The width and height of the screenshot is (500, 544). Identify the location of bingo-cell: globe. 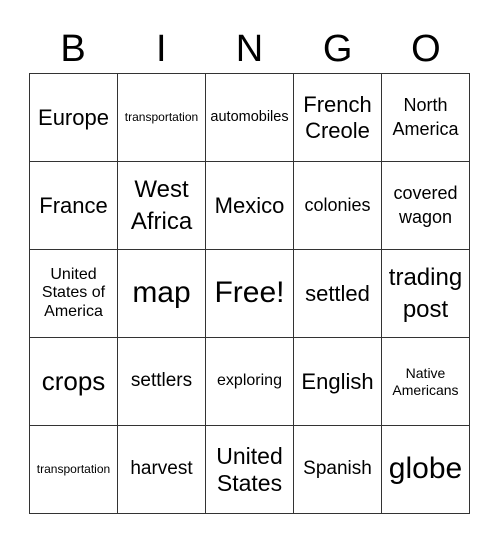
(426, 470).